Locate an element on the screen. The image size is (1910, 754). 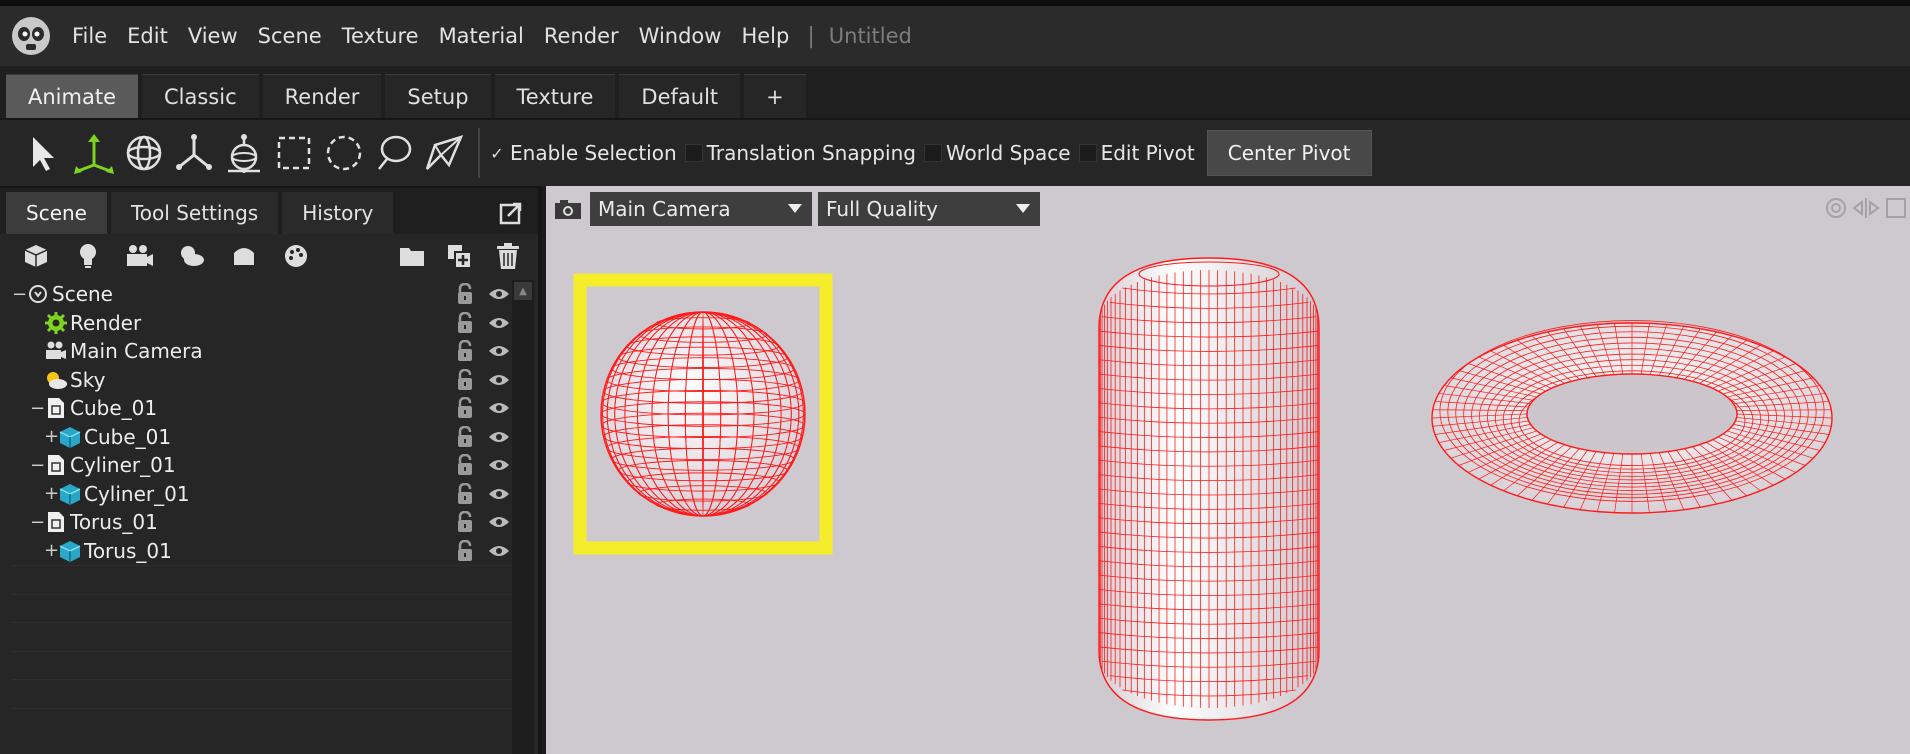
camera-icon is located at coordinates (140, 256).